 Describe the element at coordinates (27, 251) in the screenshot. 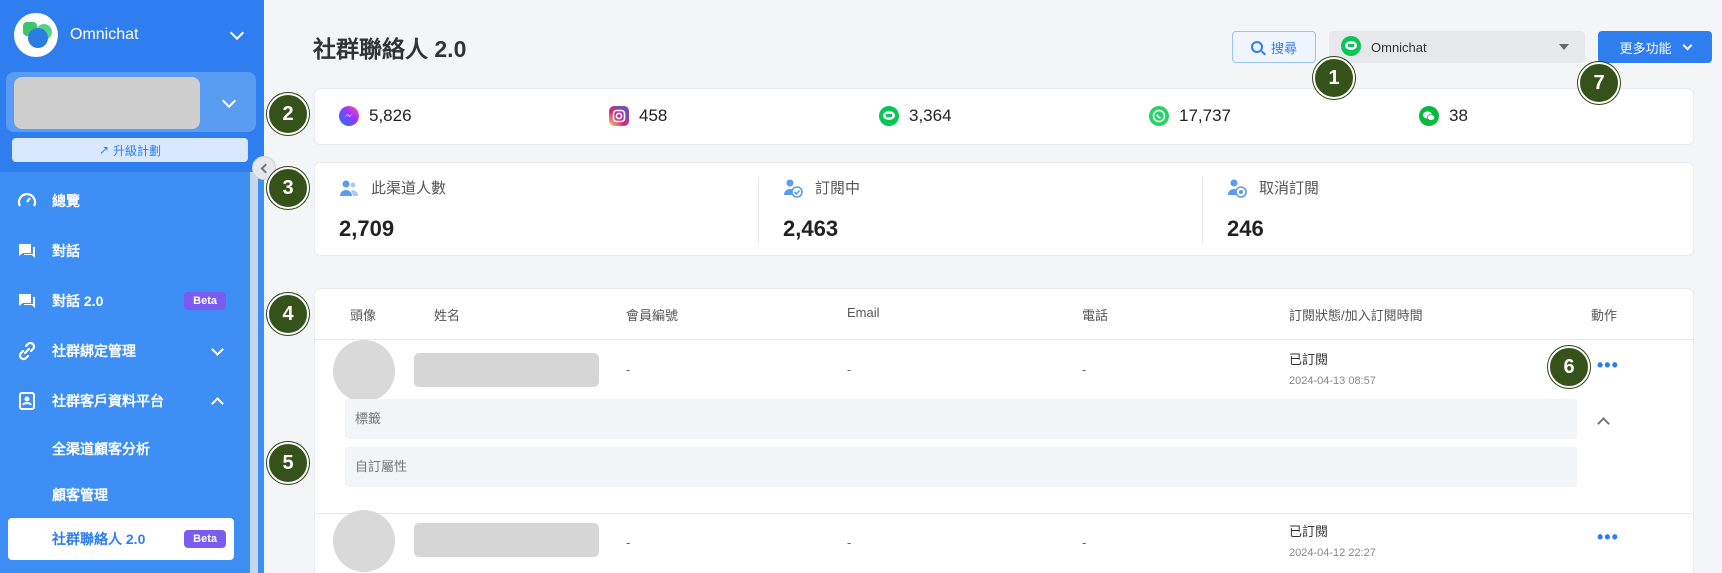

I see `chat-bubble-icon` at that location.